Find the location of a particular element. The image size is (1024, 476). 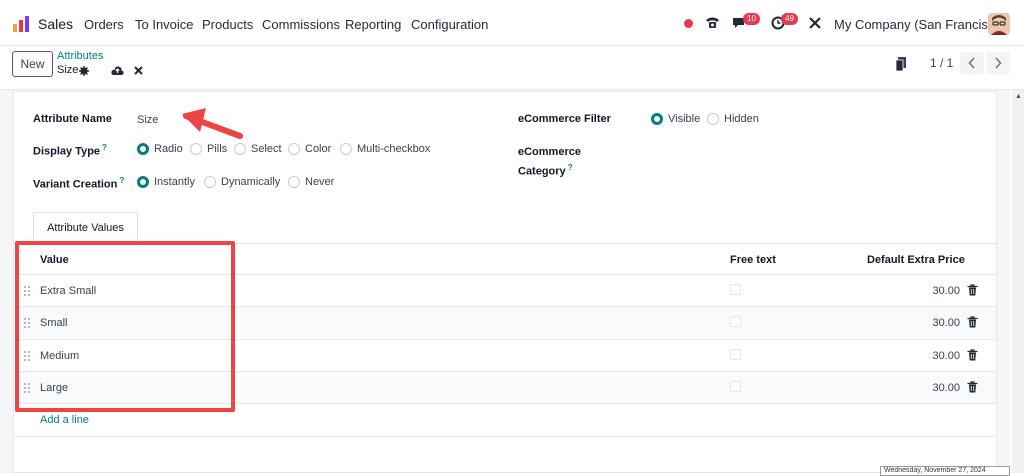

variant-creation-label: Variant Creation? is located at coordinates (78, 183).